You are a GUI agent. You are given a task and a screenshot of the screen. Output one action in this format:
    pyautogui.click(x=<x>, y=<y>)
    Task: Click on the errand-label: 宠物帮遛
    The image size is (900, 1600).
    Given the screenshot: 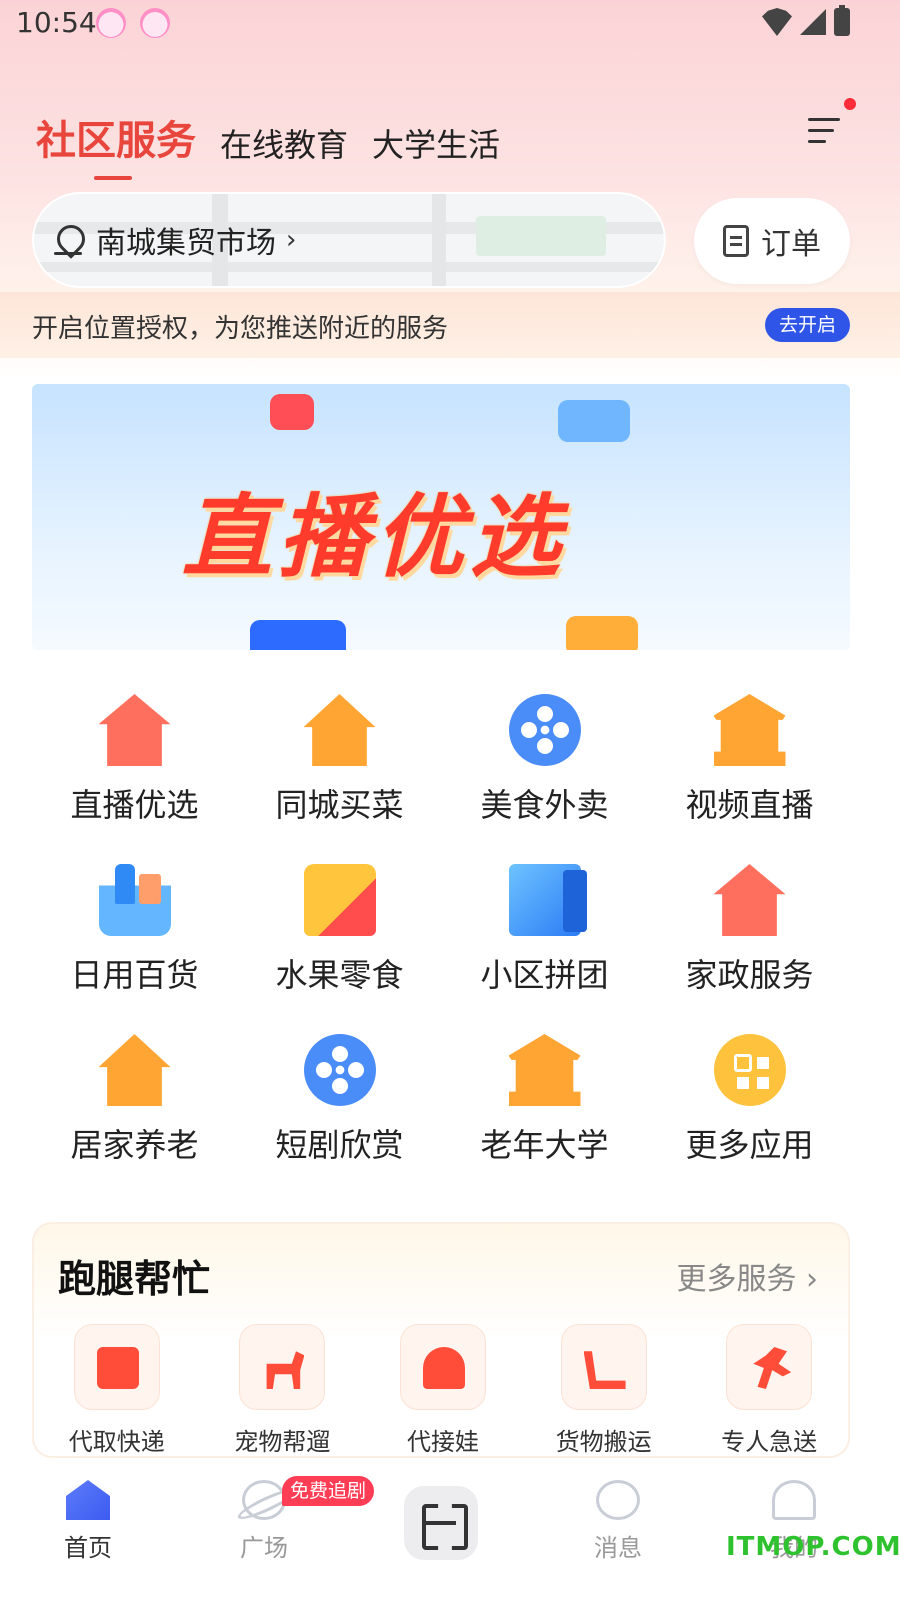 What is the action you would take?
    pyautogui.click(x=282, y=1442)
    